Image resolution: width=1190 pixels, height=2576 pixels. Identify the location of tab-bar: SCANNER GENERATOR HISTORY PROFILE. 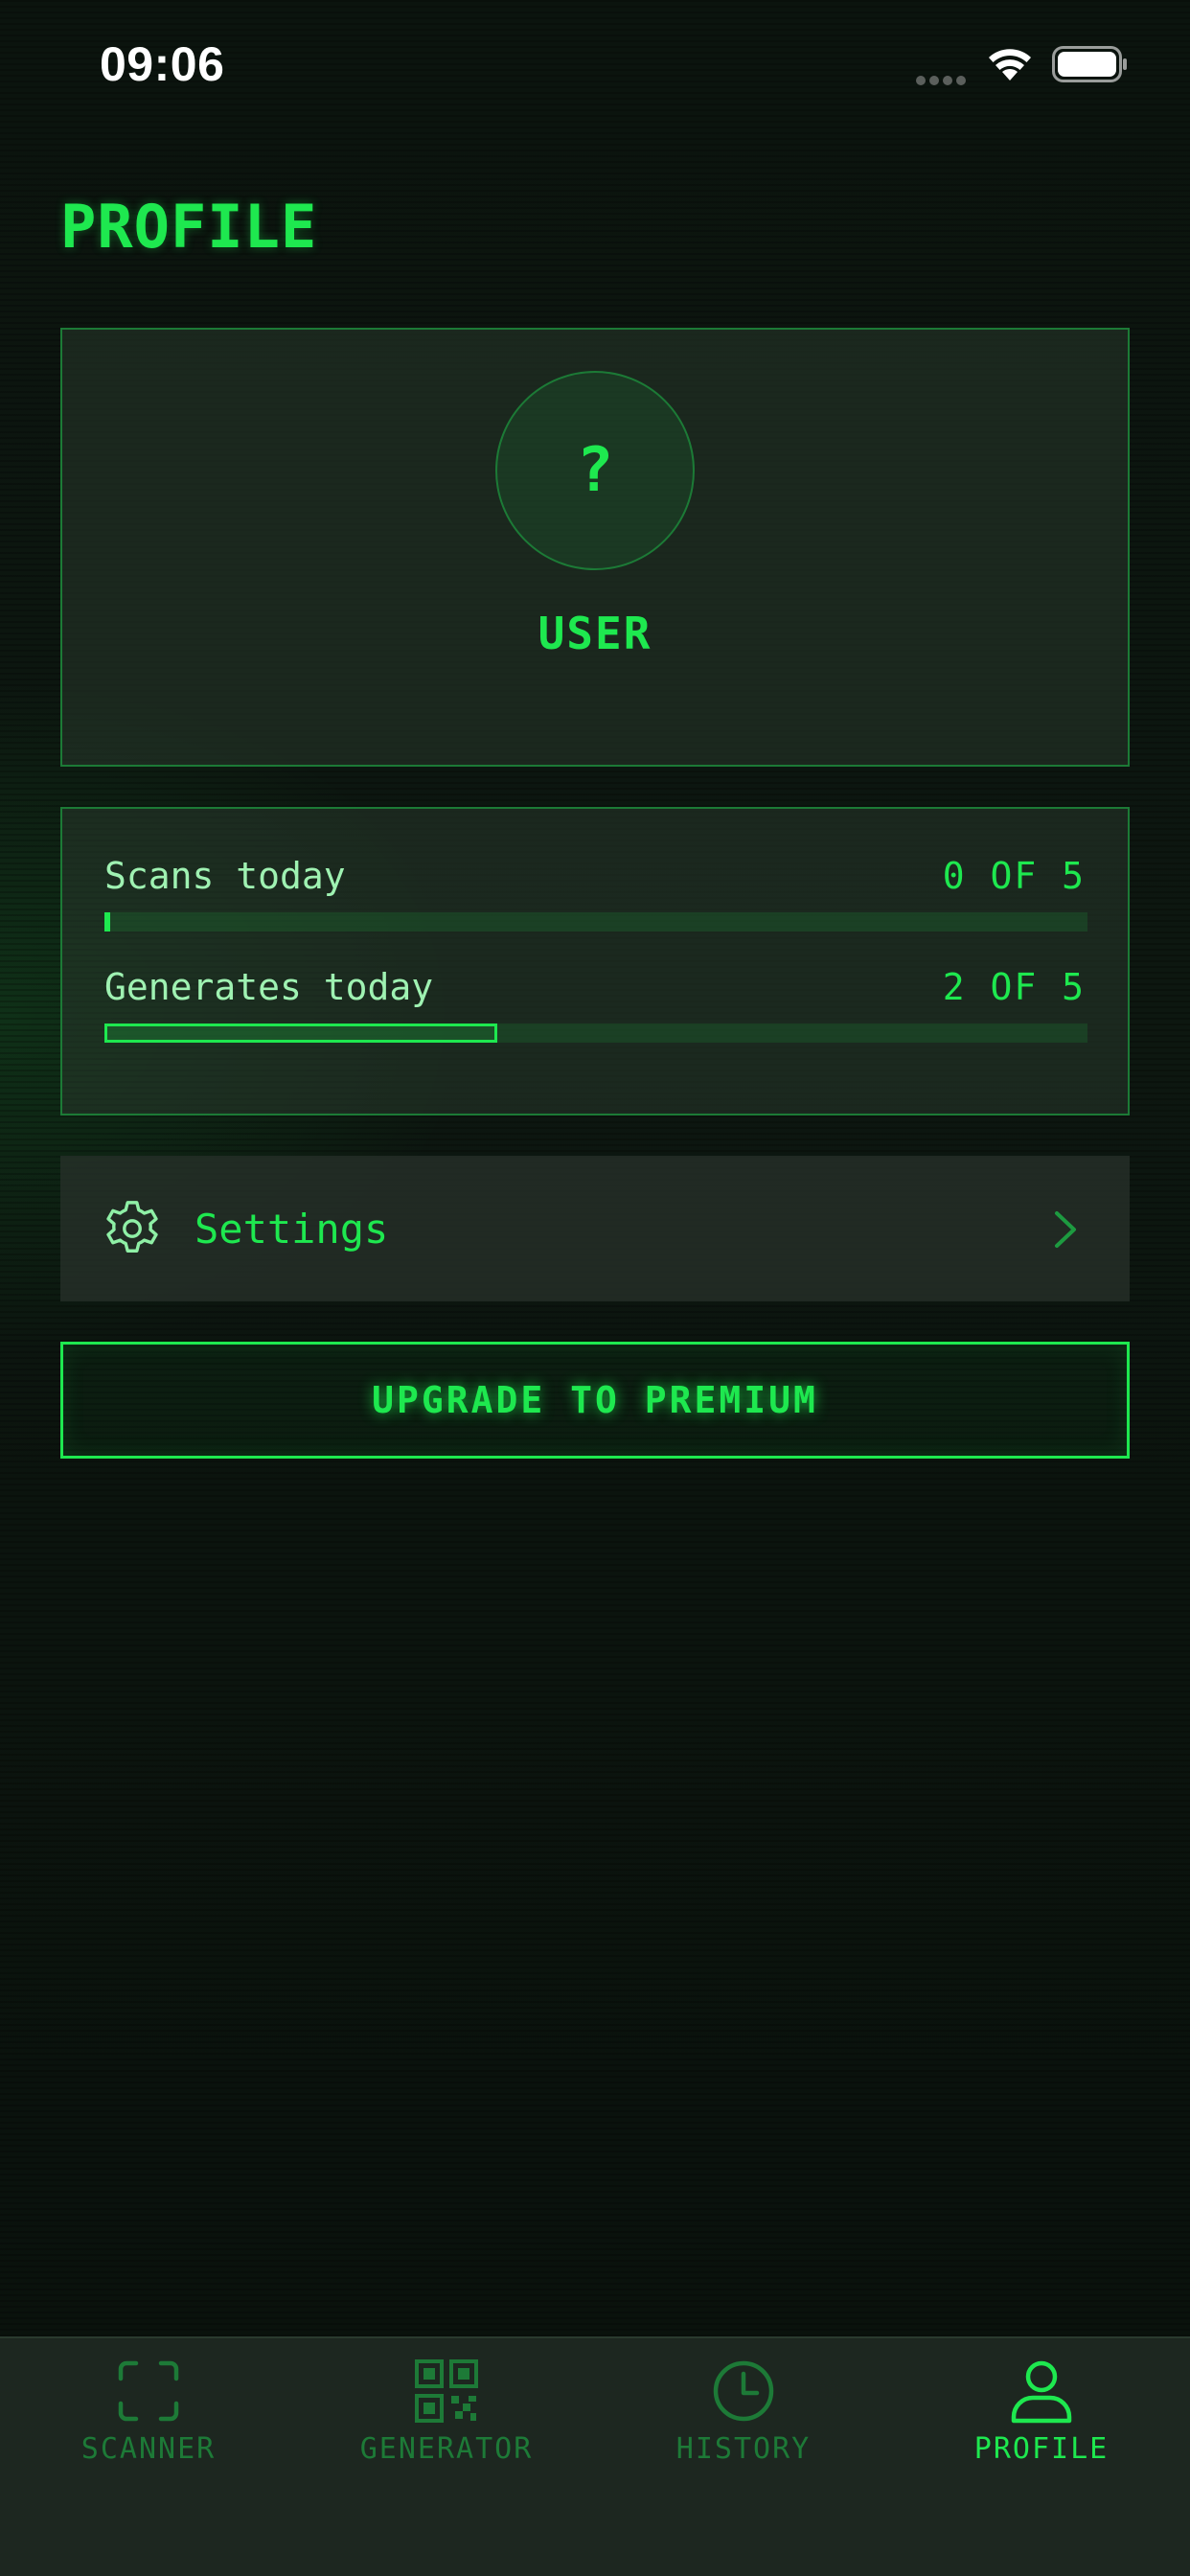
(595, 2456).